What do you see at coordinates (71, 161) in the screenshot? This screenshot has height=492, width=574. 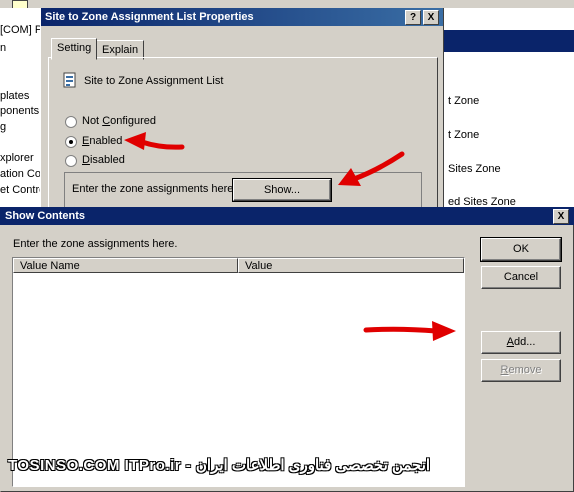 I see `disabled-radio` at bounding box center [71, 161].